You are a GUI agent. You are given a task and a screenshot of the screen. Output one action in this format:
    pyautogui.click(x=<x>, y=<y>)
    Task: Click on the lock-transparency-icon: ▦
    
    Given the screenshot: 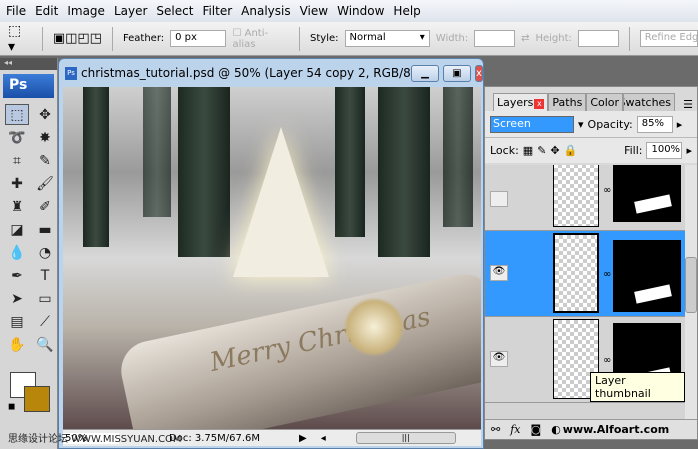 What is the action you would take?
    pyautogui.click(x=528, y=150)
    